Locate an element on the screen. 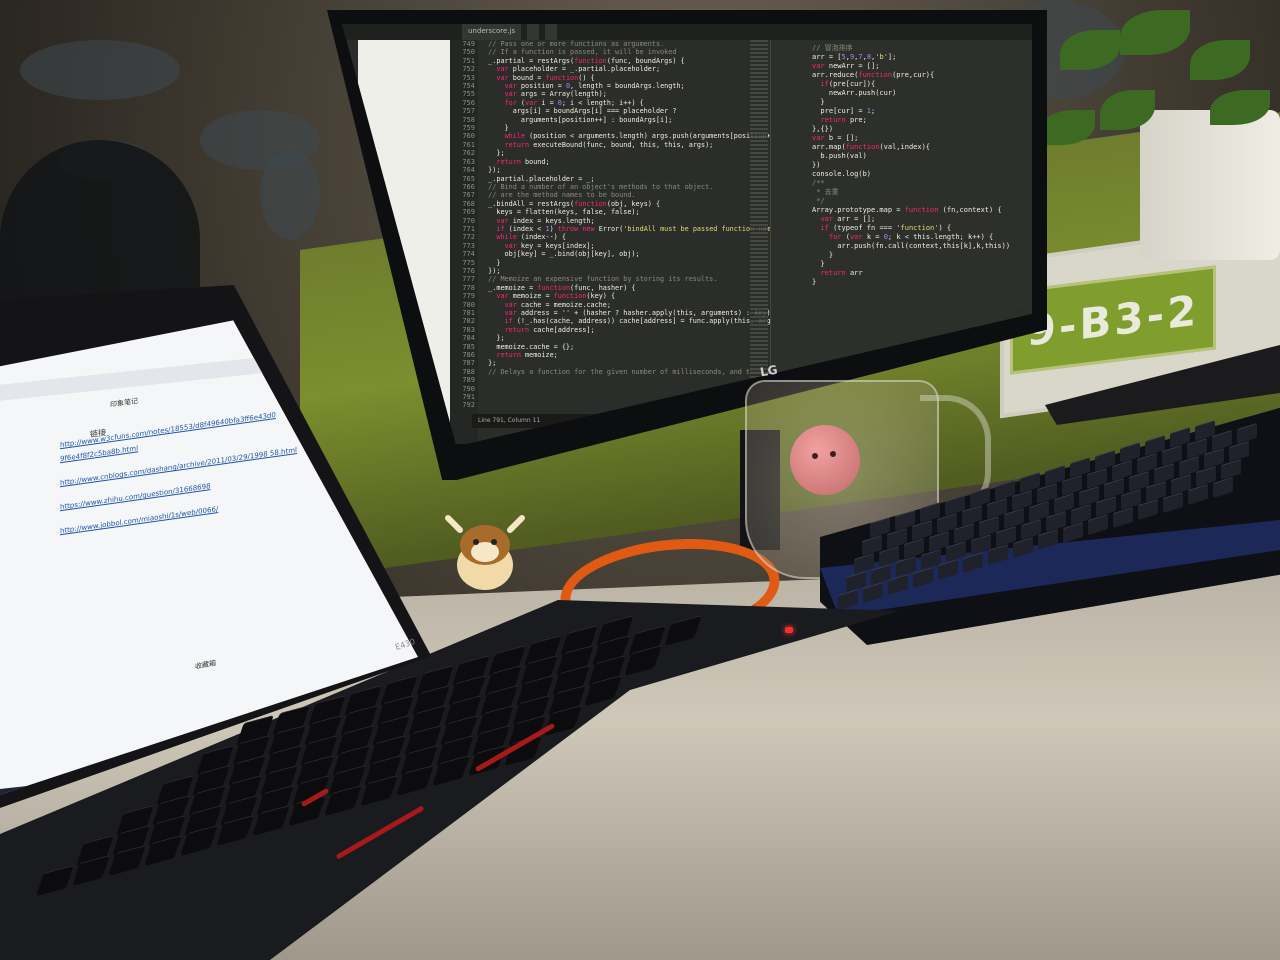 The height and width of the screenshot is (960, 1280). collections-label: 收藏箱 is located at coordinates (205, 665).